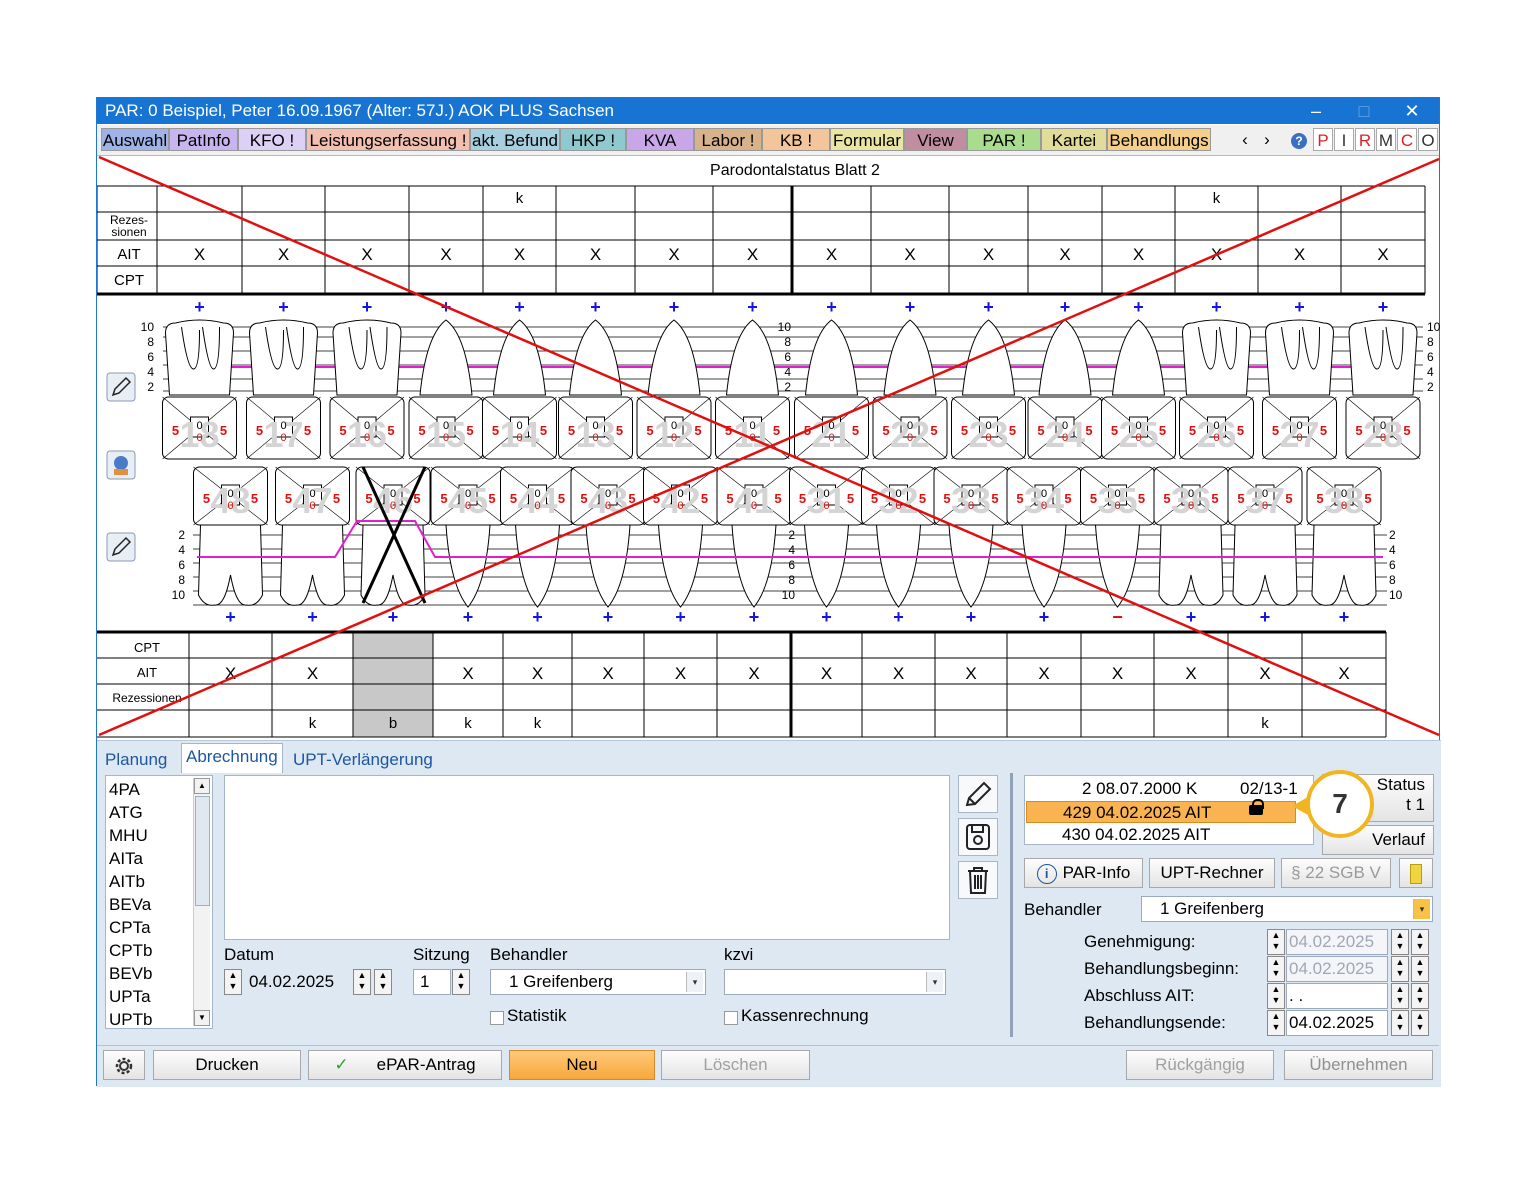 This screenshot has height=1182, width=1536. I want to click on statistik-checkbox, so click(497, 1018).